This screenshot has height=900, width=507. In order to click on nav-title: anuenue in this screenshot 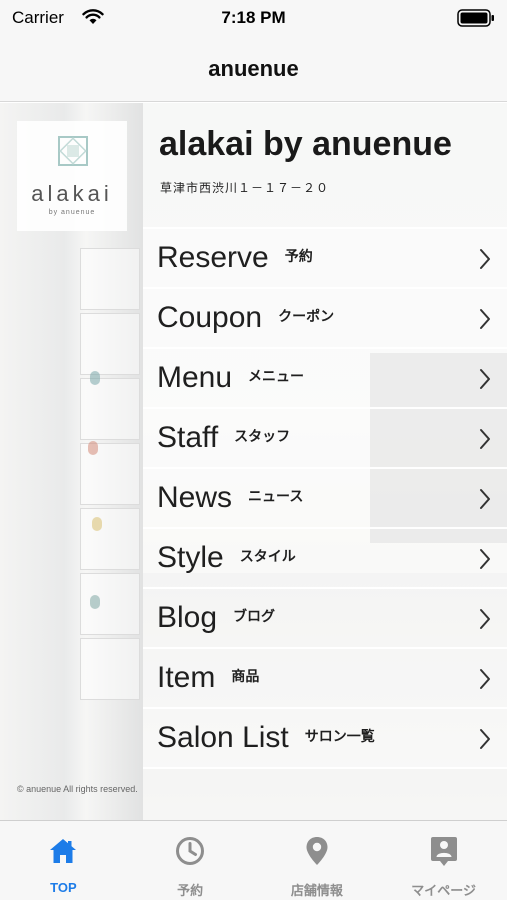, I will do `click(253, 68)`.